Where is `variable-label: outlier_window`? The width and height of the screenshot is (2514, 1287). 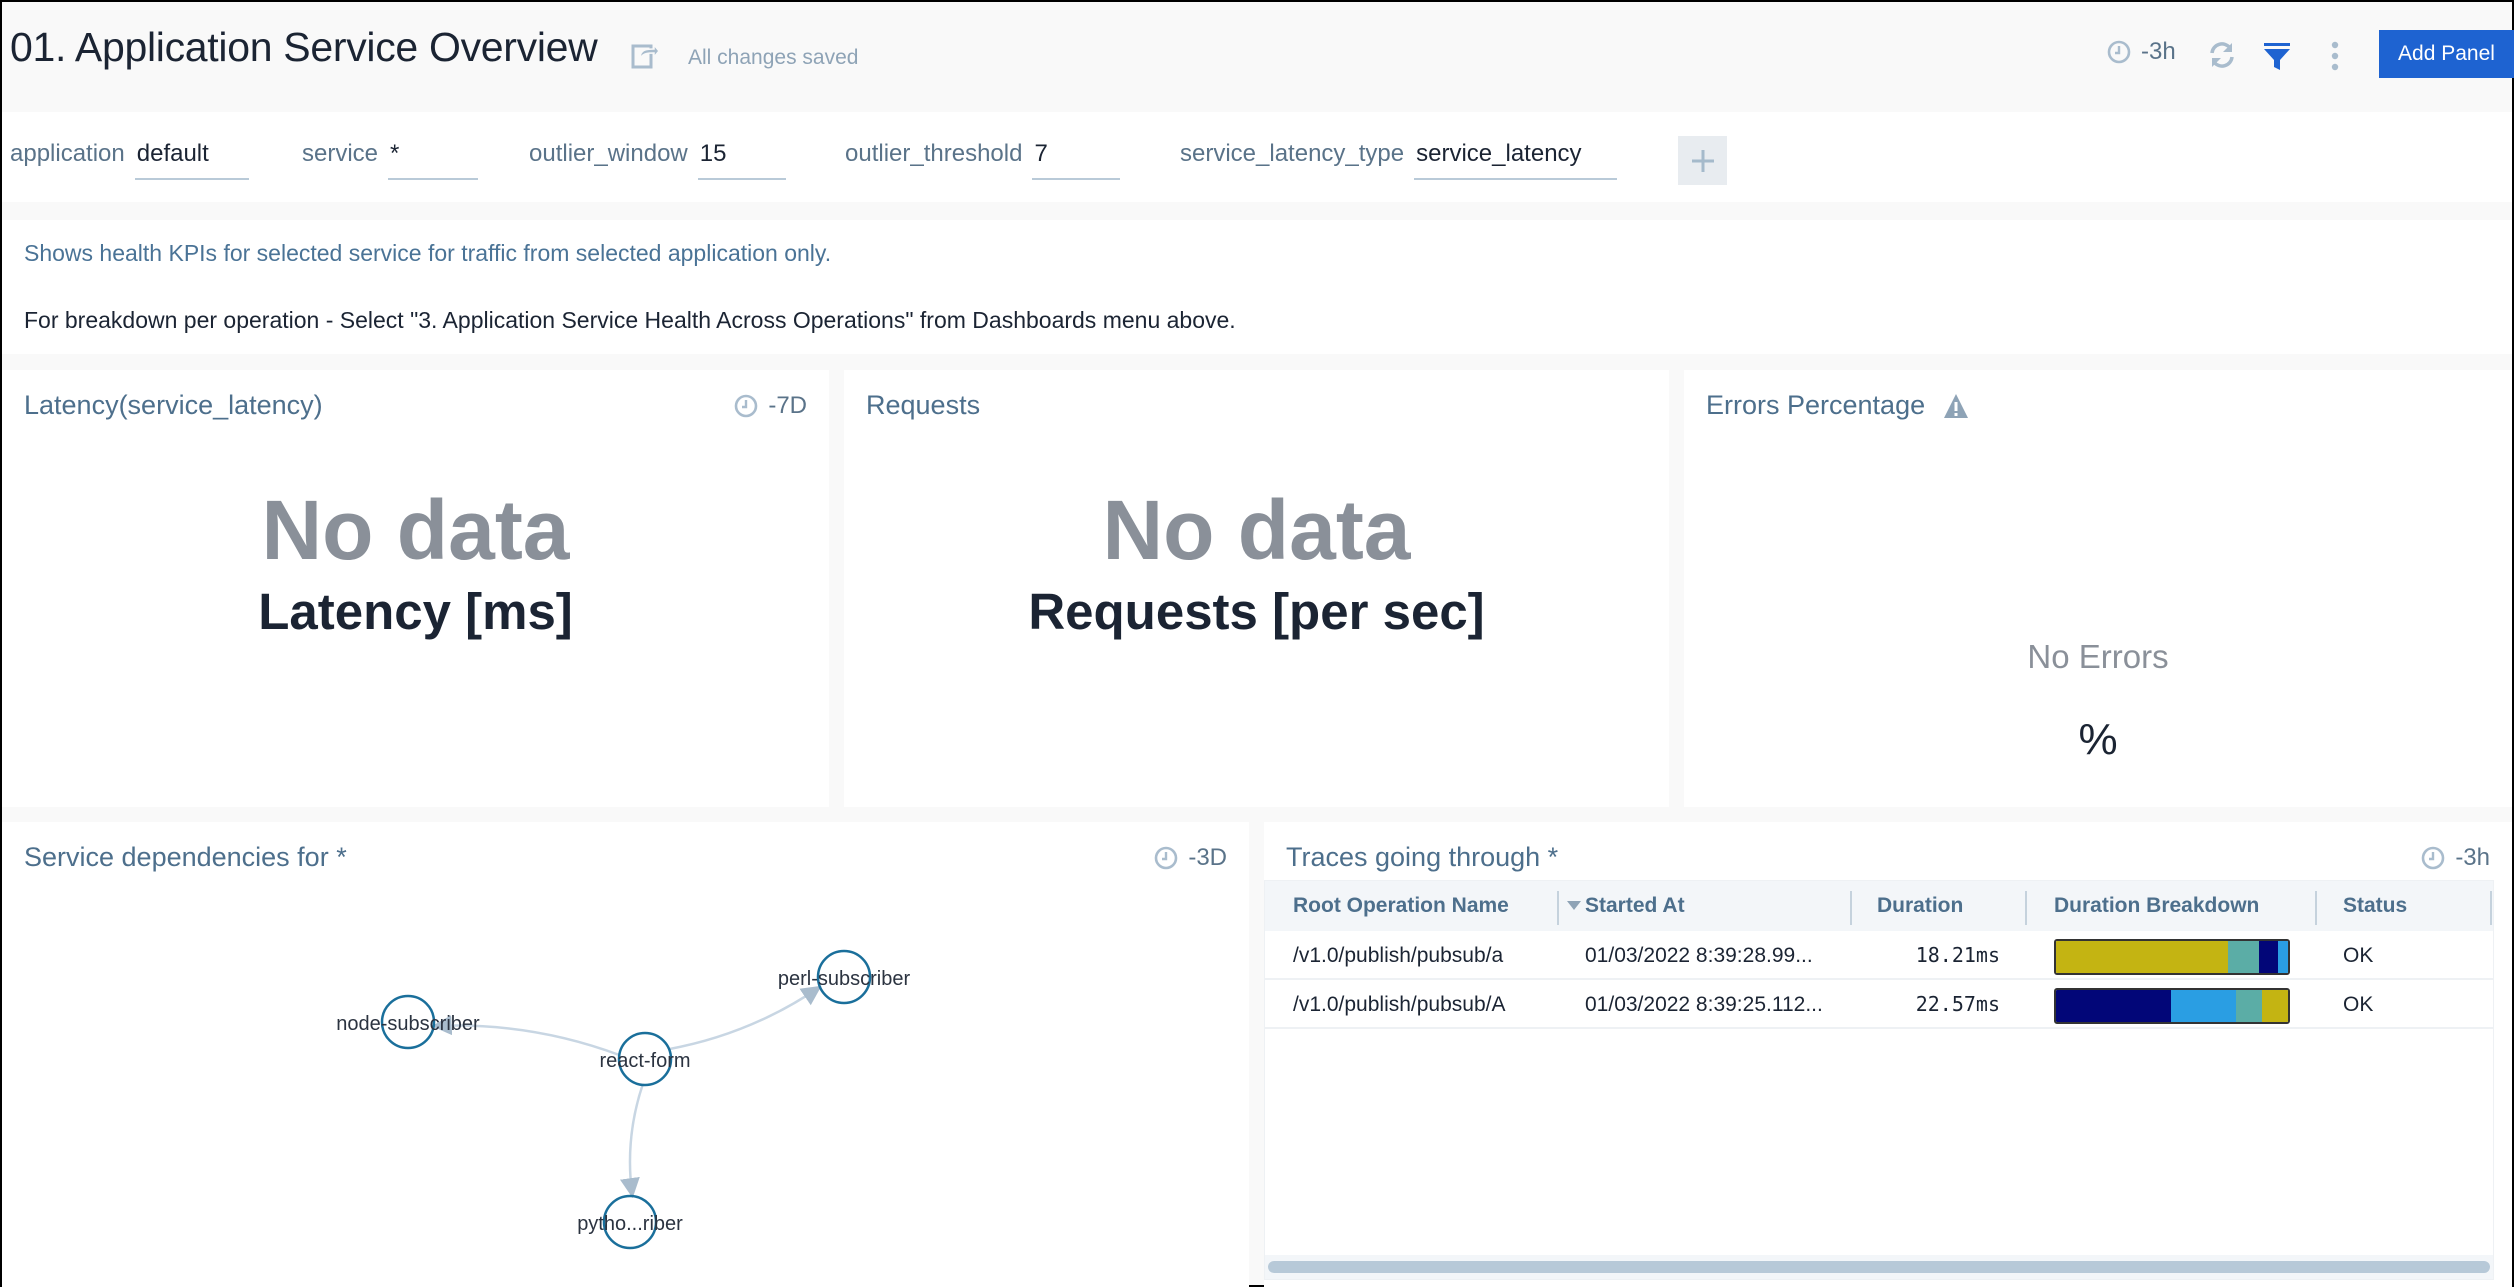 variable-label: outlier_window is located at coordinates (608, 153).